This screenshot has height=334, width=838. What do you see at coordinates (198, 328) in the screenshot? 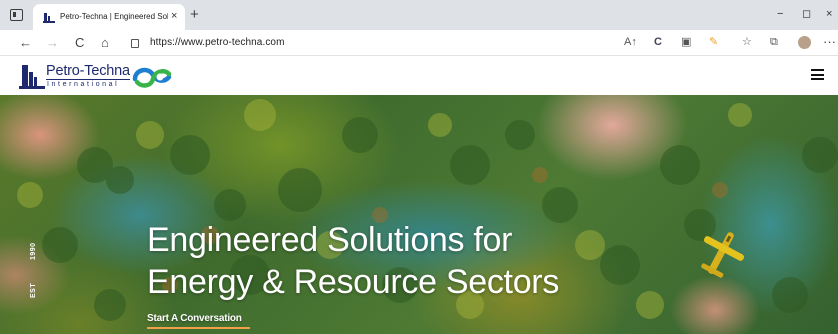
I see `cta-underline` at bounding box center [198, 328].